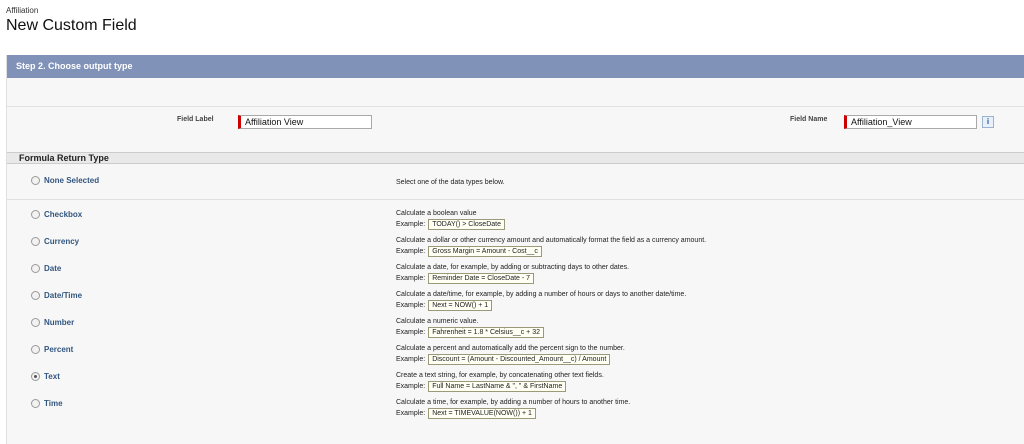 The height and width of the screenshot is (444, 1024). I want to click on example-code: TODAY() > CloseDate, so click(466, 224).